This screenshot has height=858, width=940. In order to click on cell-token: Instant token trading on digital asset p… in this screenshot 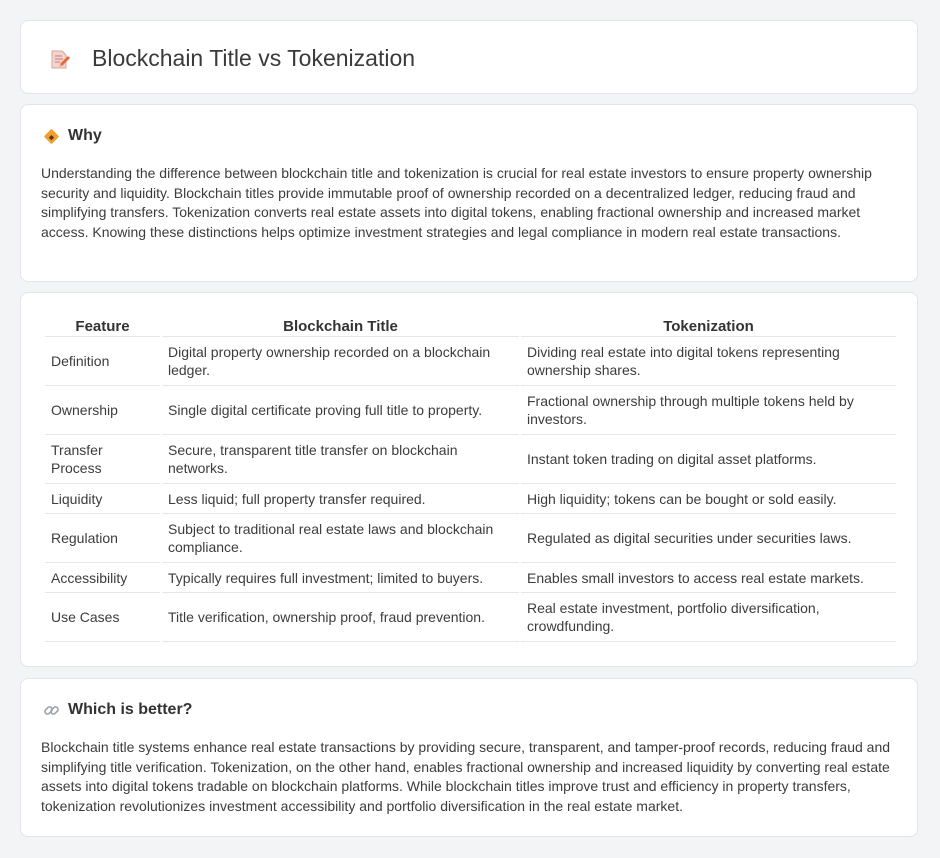, I will do `click(708, 459)`.